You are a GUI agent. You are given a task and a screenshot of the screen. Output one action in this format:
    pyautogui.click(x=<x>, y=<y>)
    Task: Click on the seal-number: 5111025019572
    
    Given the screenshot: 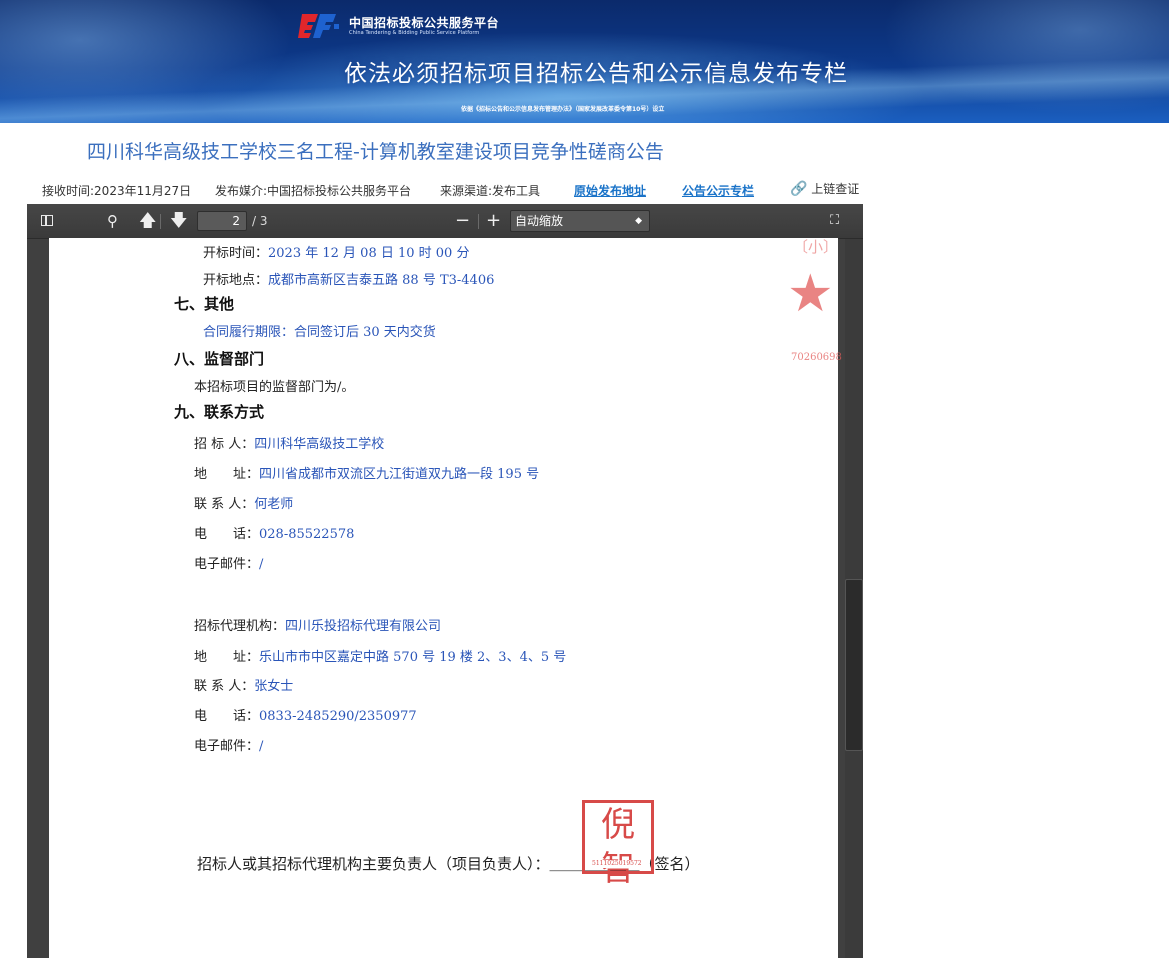 What is the action you would take?
    pyautogui.click(x=617, y=864)
    